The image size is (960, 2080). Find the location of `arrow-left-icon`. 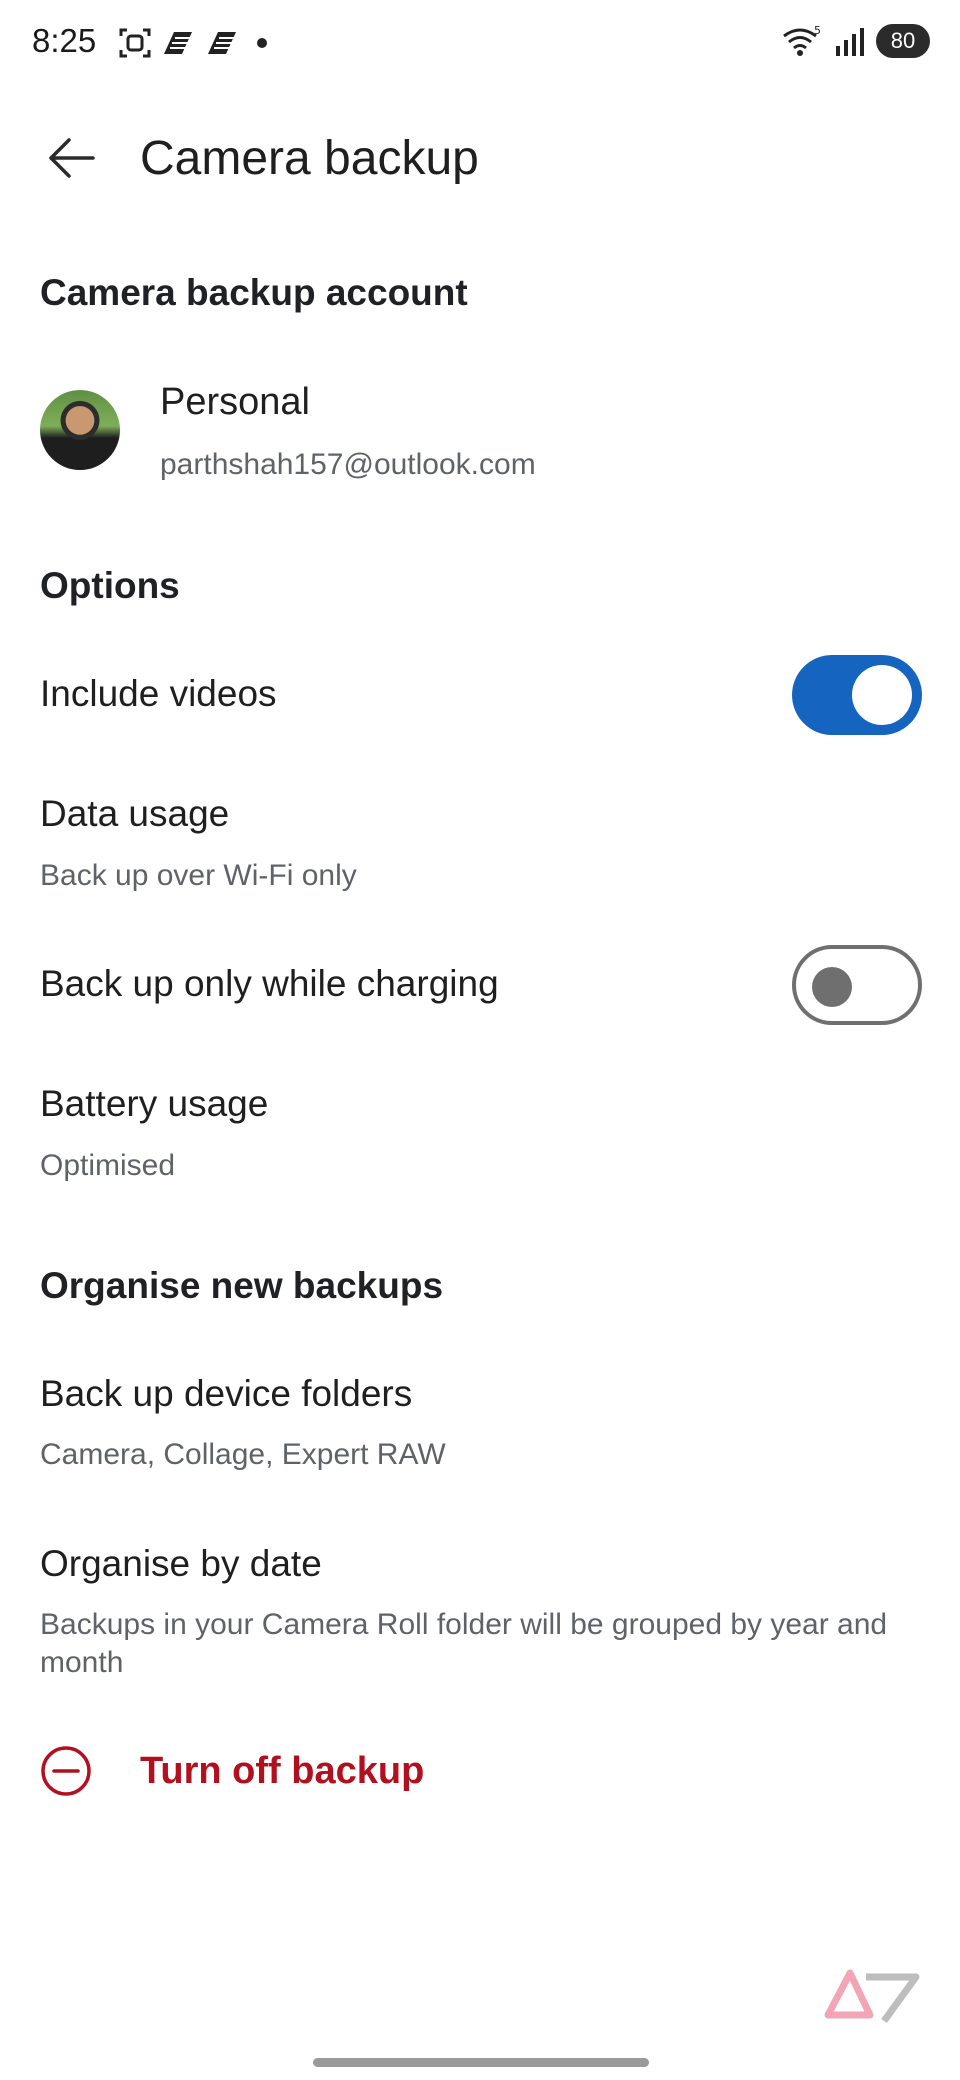

arrow-left-icon is located at coordinates (72, 158).